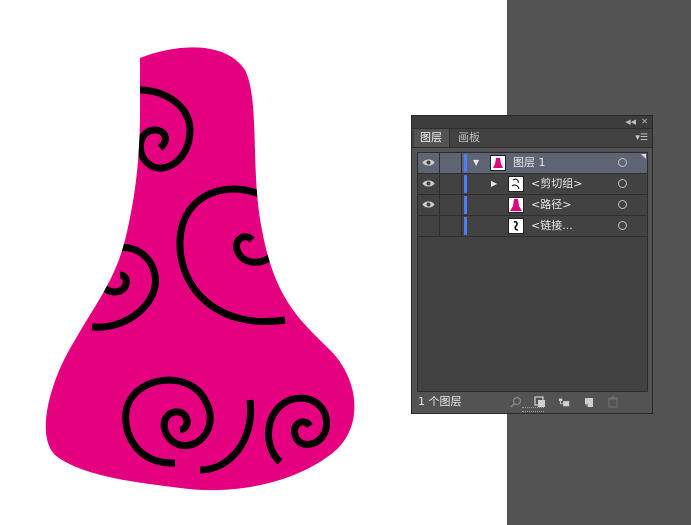 The width and height of the screenshot is (691, 525). Describe the element at coordinates (432, 138) in the screenshot. I see `tab-layers: 图层` at that location.